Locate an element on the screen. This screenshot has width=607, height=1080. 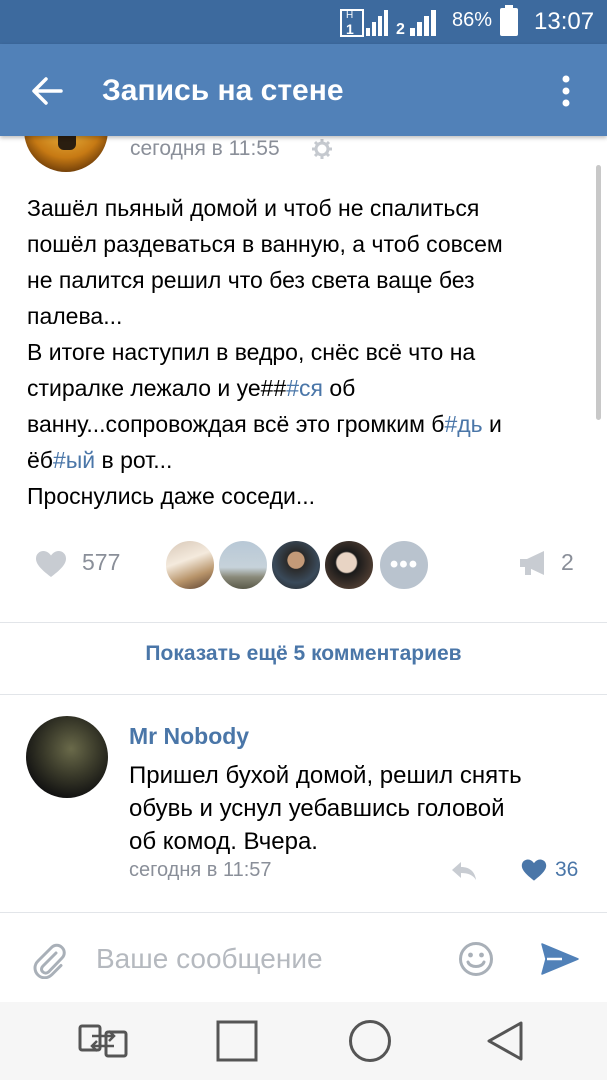
post-text-segment: стиралке лежало и уе## is located at coordinates (157, 388).